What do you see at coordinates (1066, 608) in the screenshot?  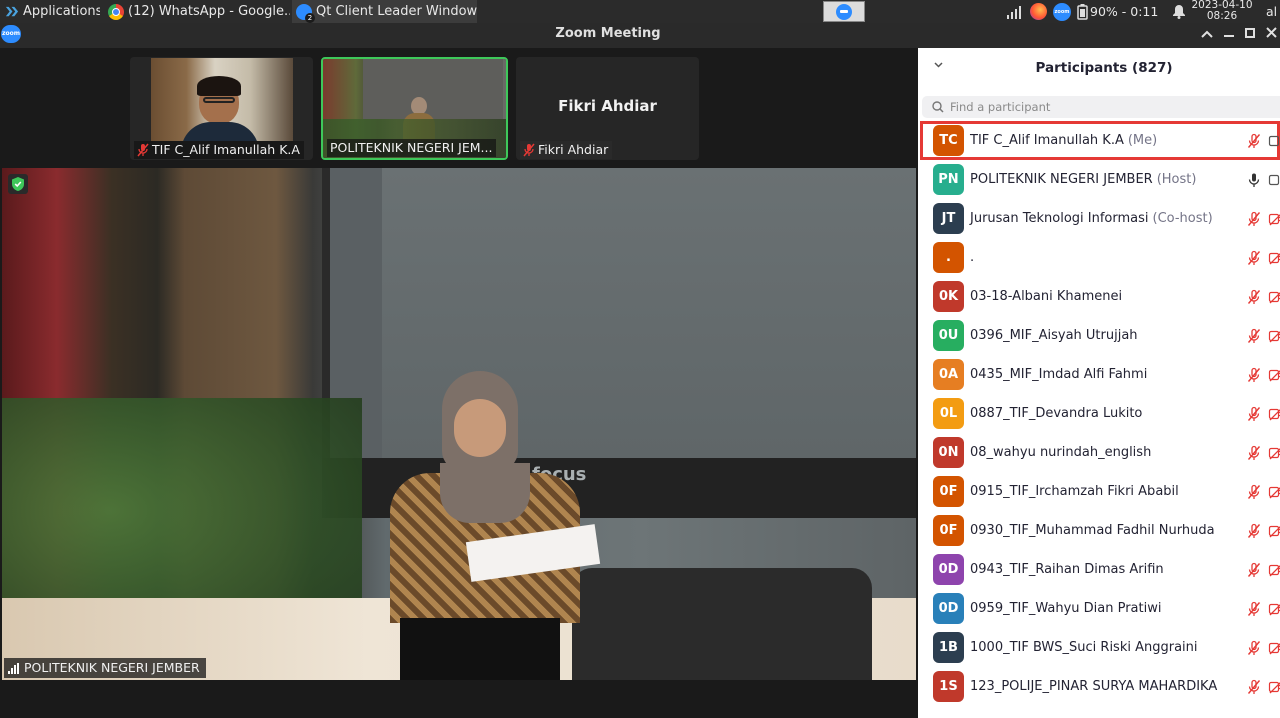 I see `participant-name-text: 0959_TIF_Wahyu Dian Pratiwi` at bounding box center [1066, 608].